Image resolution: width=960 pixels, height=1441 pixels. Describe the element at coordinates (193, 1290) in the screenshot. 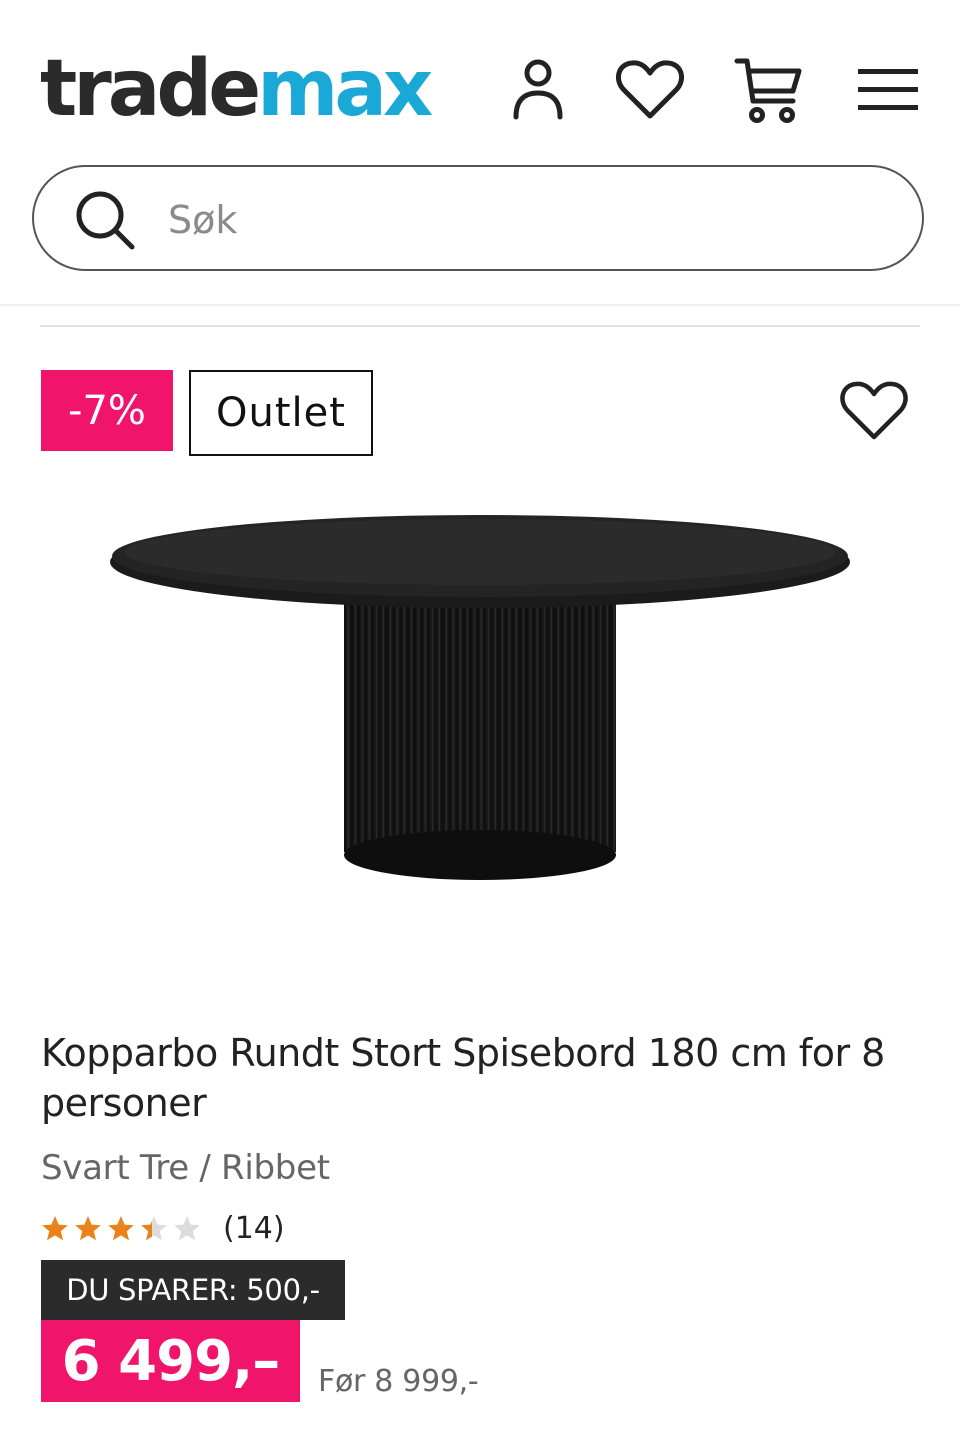

I see `savings-label: DU SPARER: 500,-` at that location.